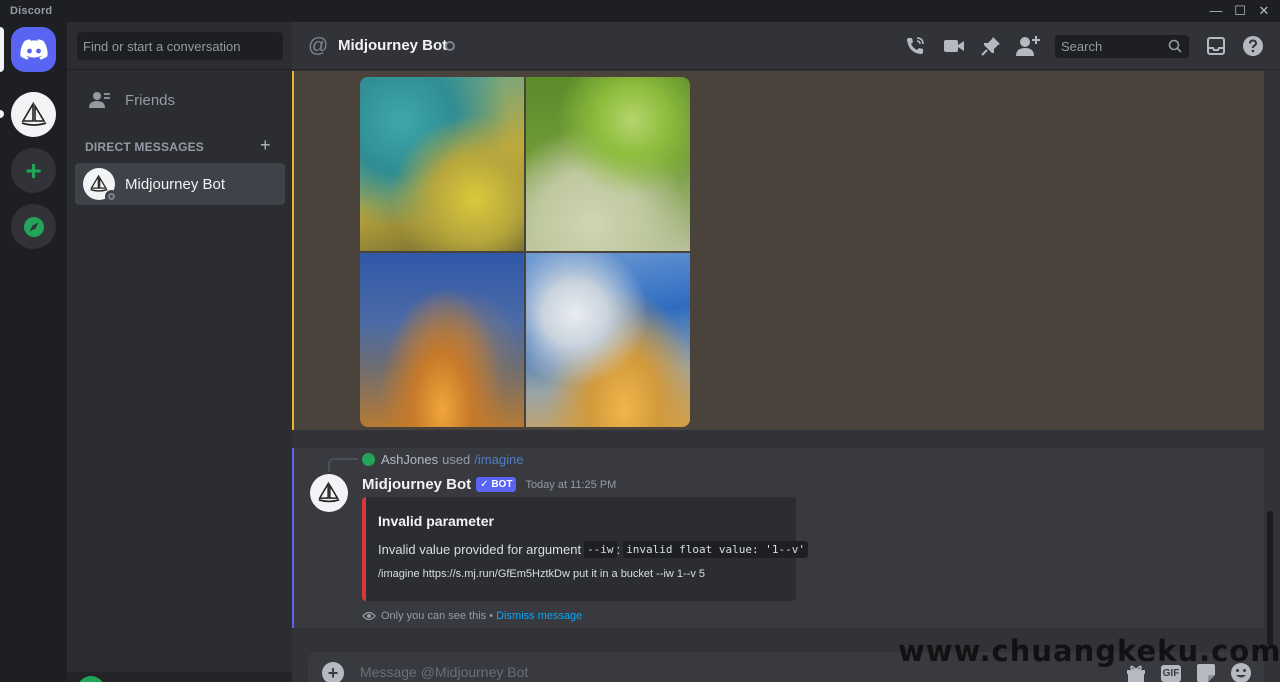 This screenshot has width=1280, height=682. I want to click on help-button, so click(1253, 46).